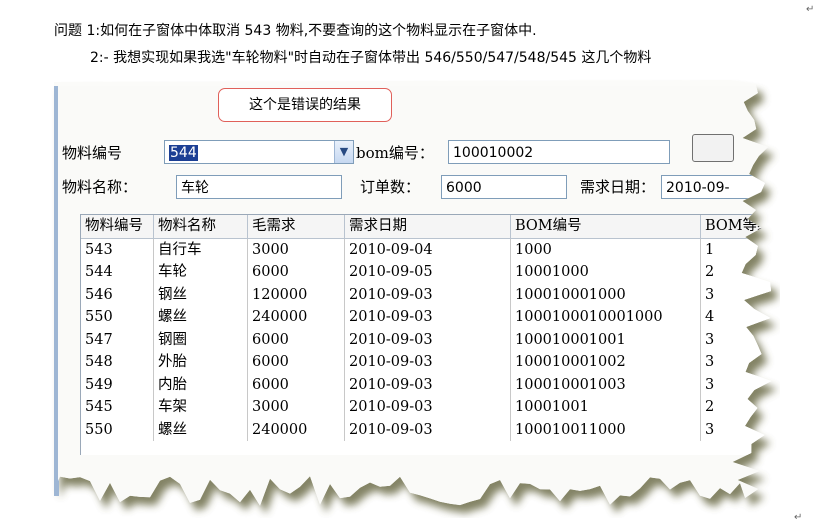  I want to click on table-cell: 544, so click(117, 272).